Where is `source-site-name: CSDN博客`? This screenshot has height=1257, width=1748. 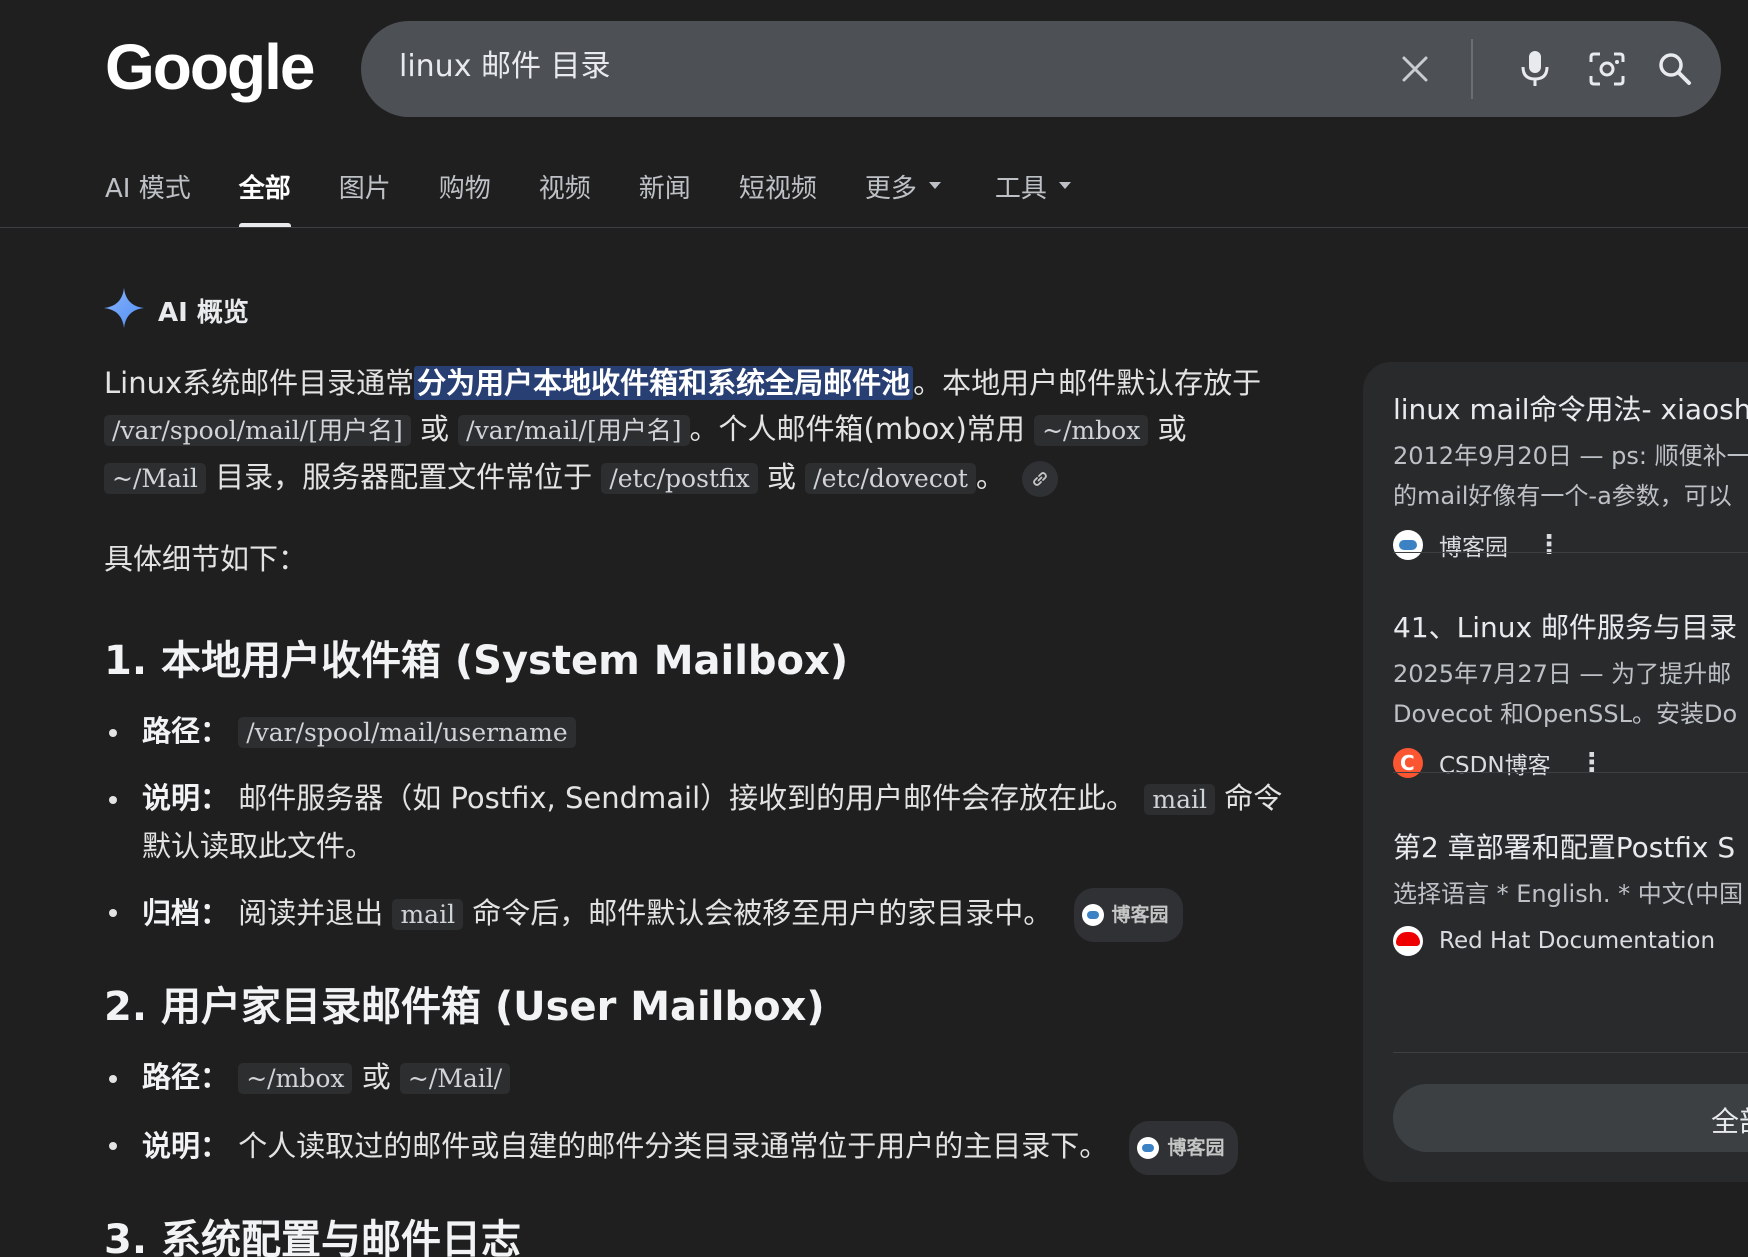 source-site-name: CSDN博客 is located at coordinates (1495, 766).